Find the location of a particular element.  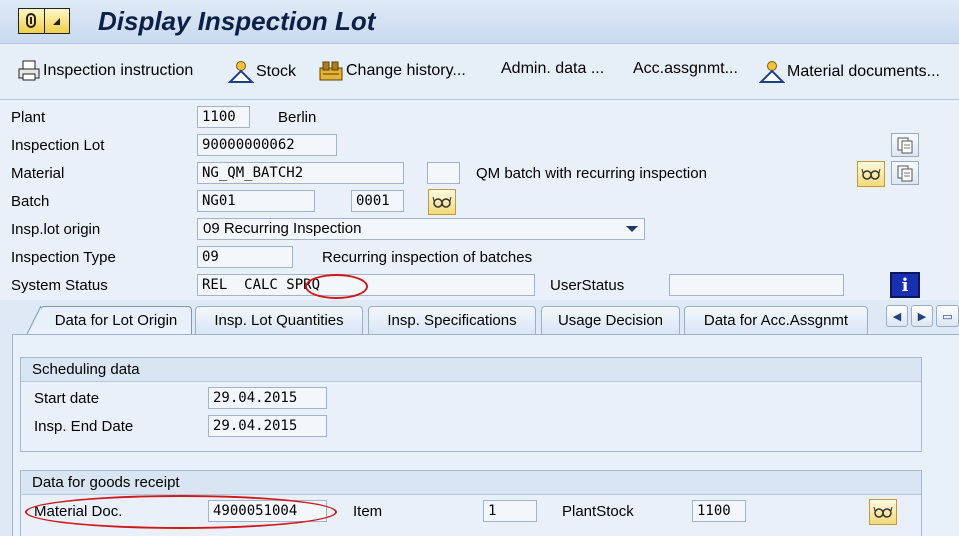

stock-label: Stock is located at coordinates (276, 71).